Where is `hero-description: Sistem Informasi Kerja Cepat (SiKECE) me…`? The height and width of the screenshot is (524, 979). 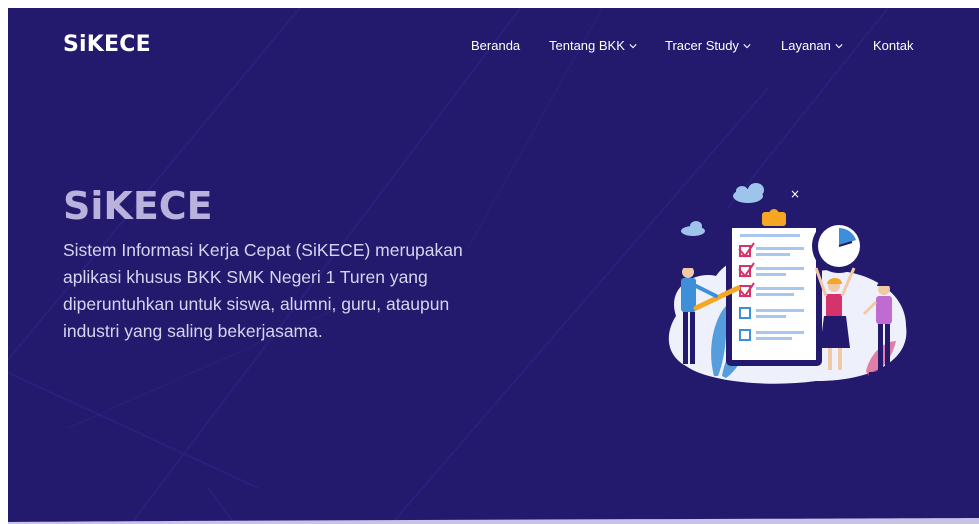
hero-description: Sistem Informasi Kerja Cepat (SiKECE) me… is located at coordinates (263, 290).